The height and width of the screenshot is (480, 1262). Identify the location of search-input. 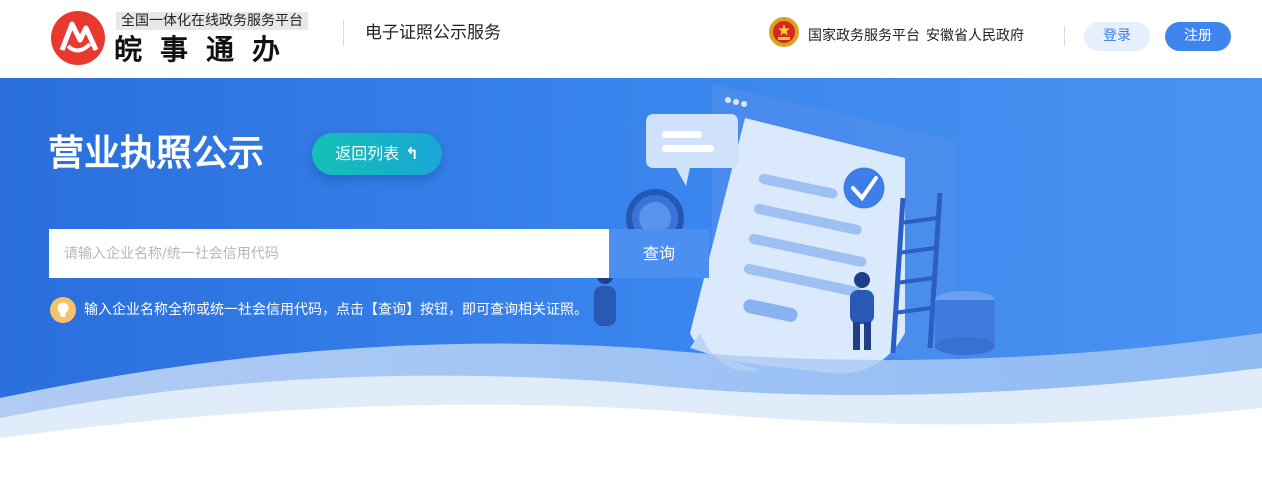
(329, 253).